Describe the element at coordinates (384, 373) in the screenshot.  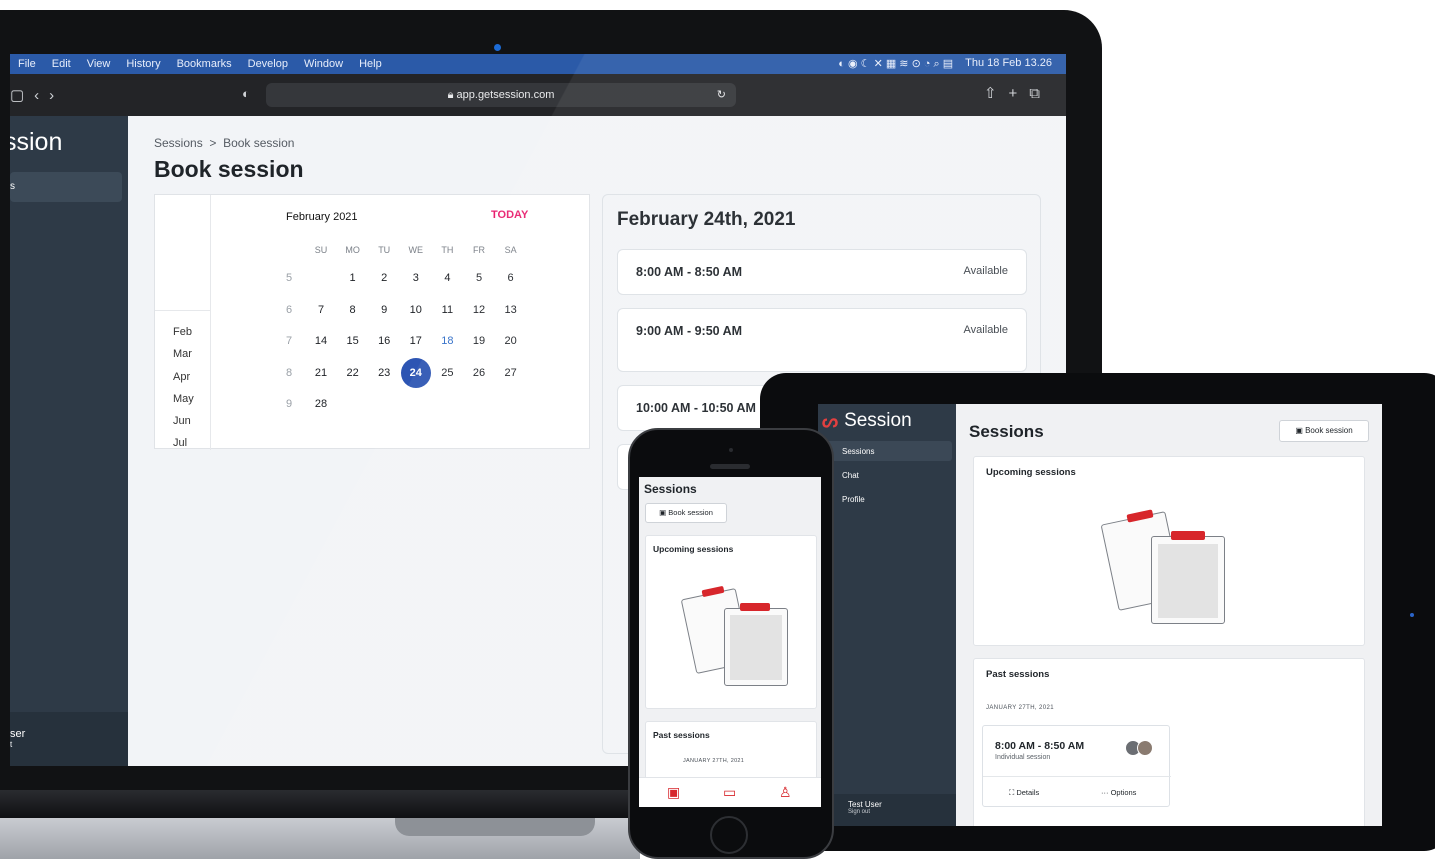
I see `calendar-day: 23` at that location.